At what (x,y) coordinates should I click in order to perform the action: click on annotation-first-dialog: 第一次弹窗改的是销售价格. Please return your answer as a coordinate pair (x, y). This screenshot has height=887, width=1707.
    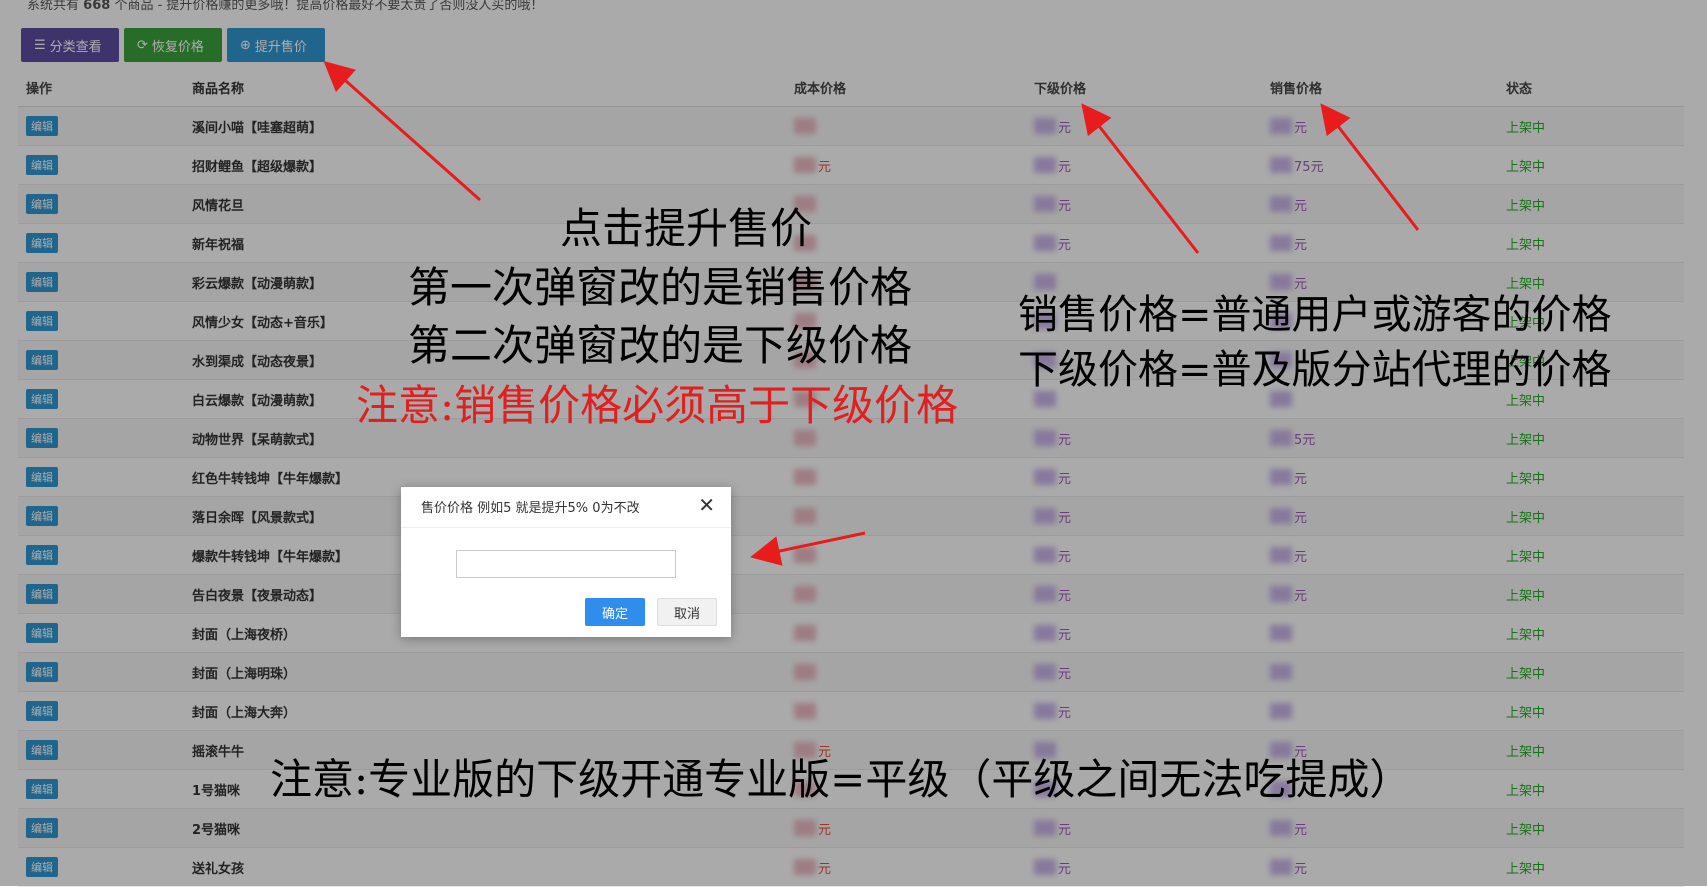
    Looking at the image, I should click on (660, 287).